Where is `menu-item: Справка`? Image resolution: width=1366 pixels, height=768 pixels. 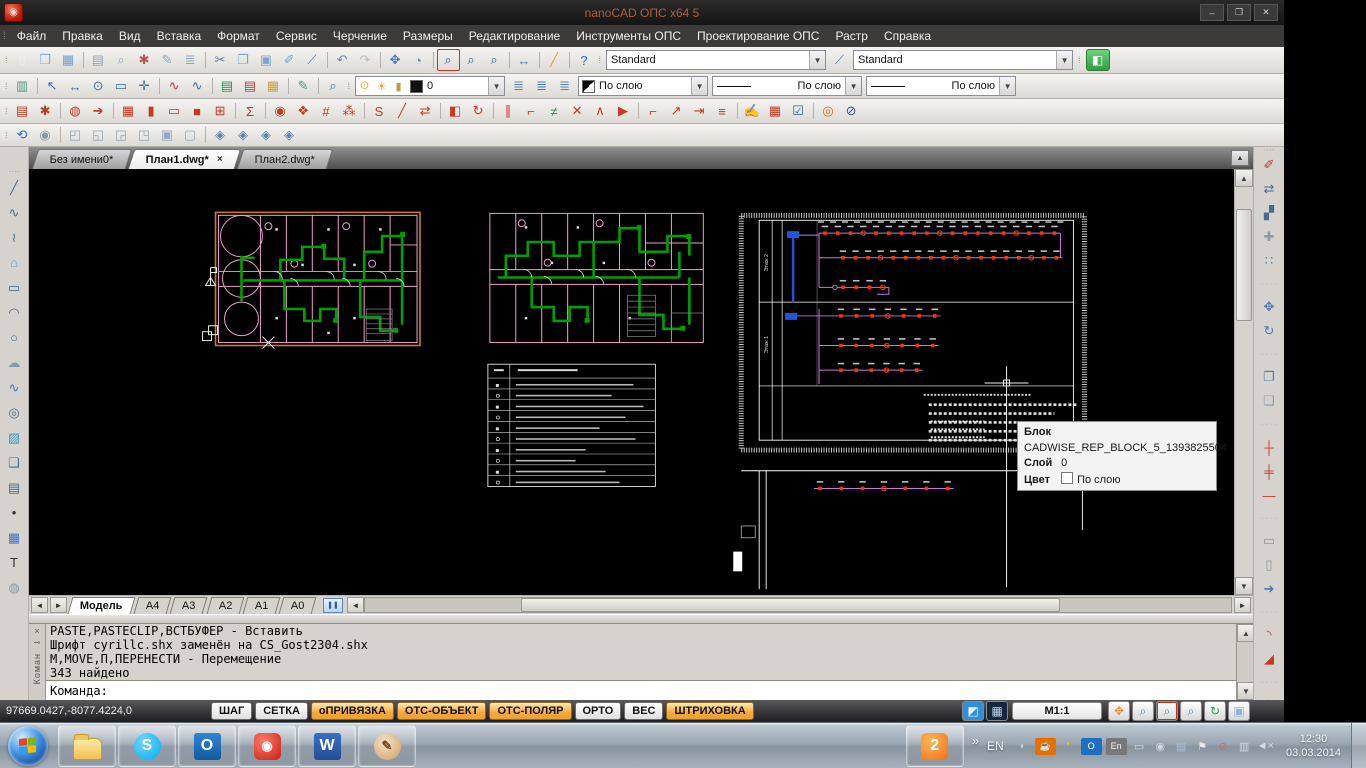 menu-item: Справка is located at coordinates (907, 36).